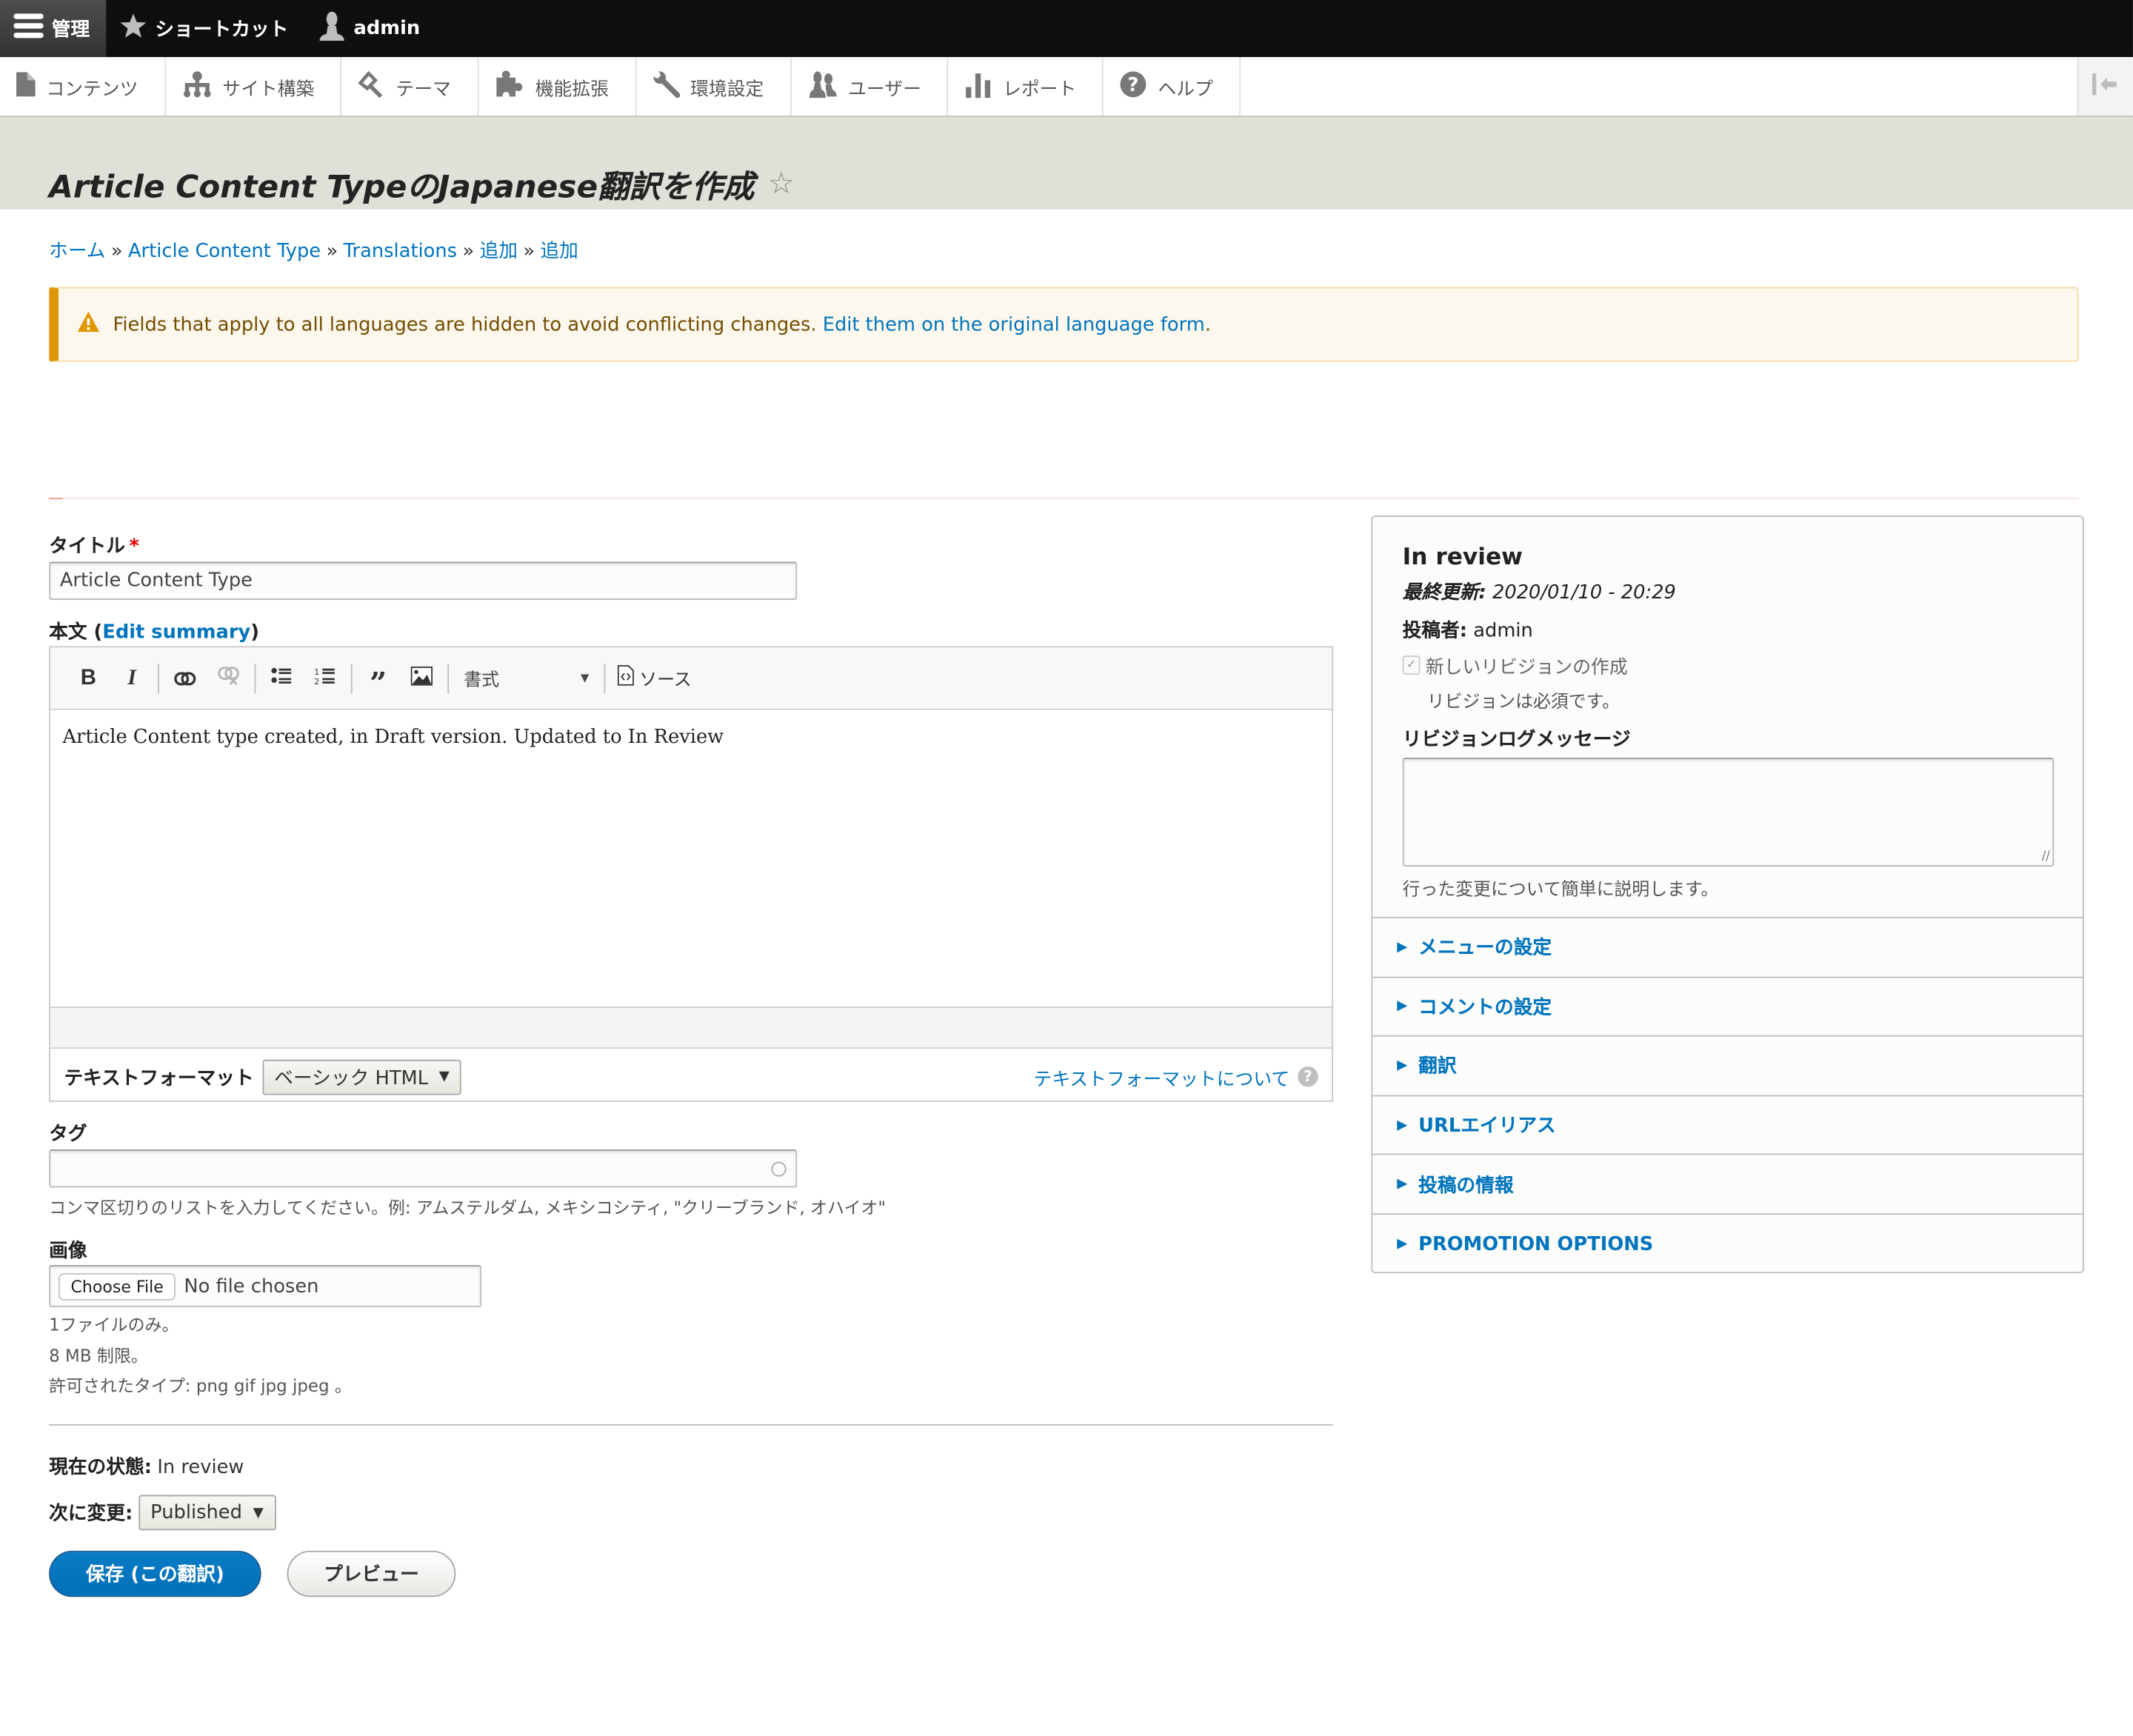 The image size is (2133, 1736). Describe the element at coordinates (1536, 1244) in the screenshot. I see `section-label: PROMOTION OPTIONS` at that location.